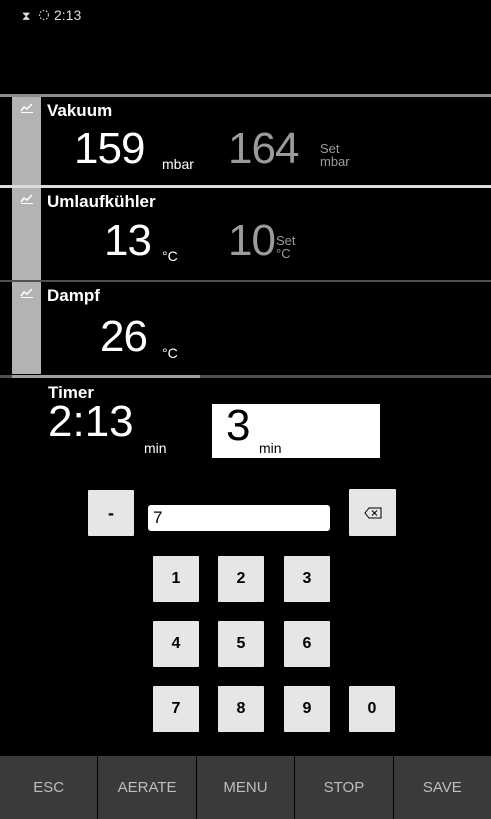 This screenshot has height=819, width=491. I want to click on key-1: 1, so click(176, 579).